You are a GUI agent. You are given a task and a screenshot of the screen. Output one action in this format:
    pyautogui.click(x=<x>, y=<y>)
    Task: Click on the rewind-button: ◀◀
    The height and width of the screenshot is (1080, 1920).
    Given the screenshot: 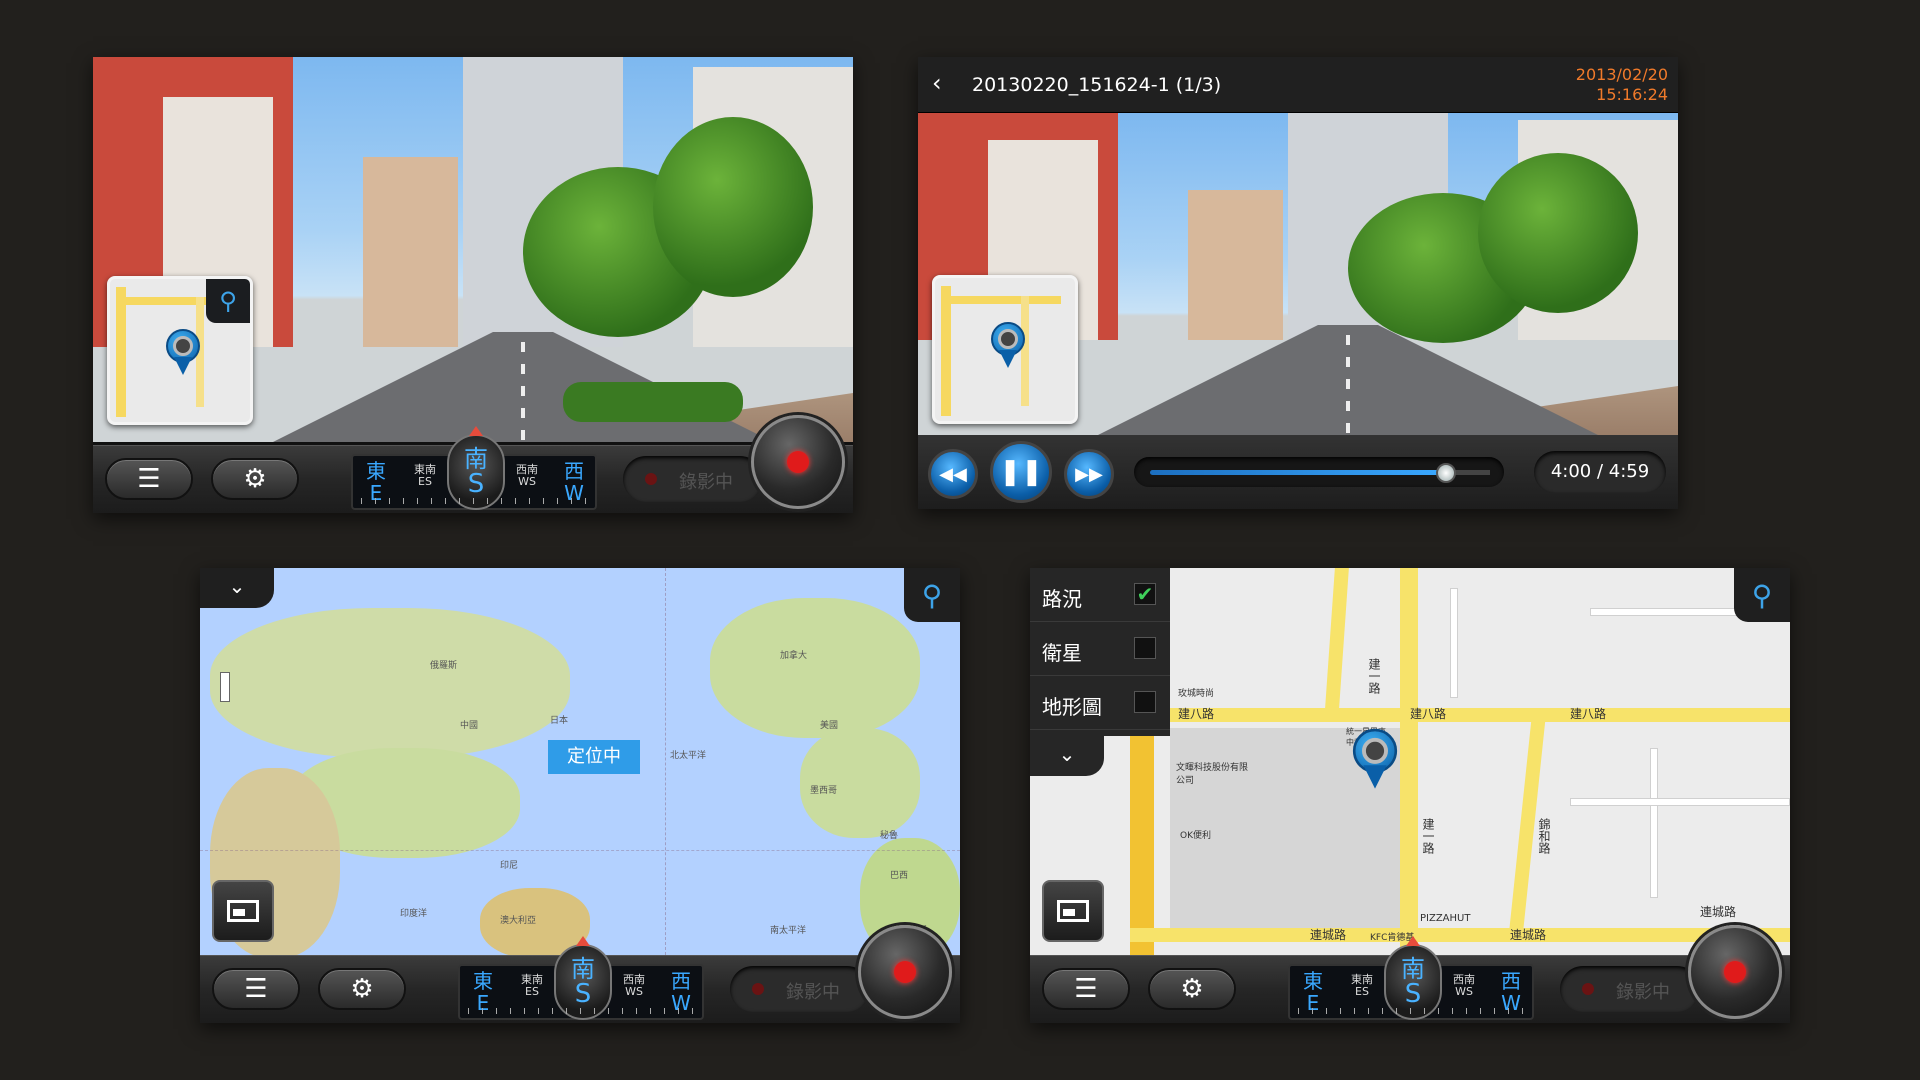 What is the action you would take?
    pyautogui.click(x=953, y=474)
    